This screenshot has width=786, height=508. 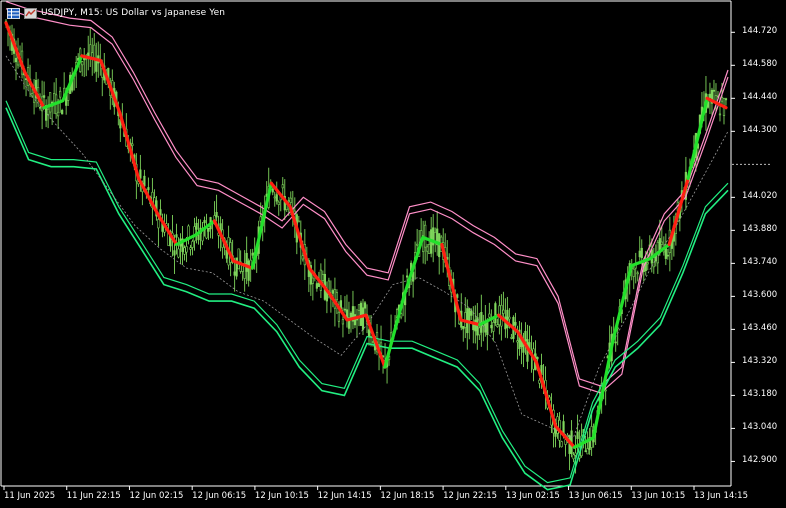 I want to click on time-tick-label: 12 Jun 10:15, so click(x=281, y=496).